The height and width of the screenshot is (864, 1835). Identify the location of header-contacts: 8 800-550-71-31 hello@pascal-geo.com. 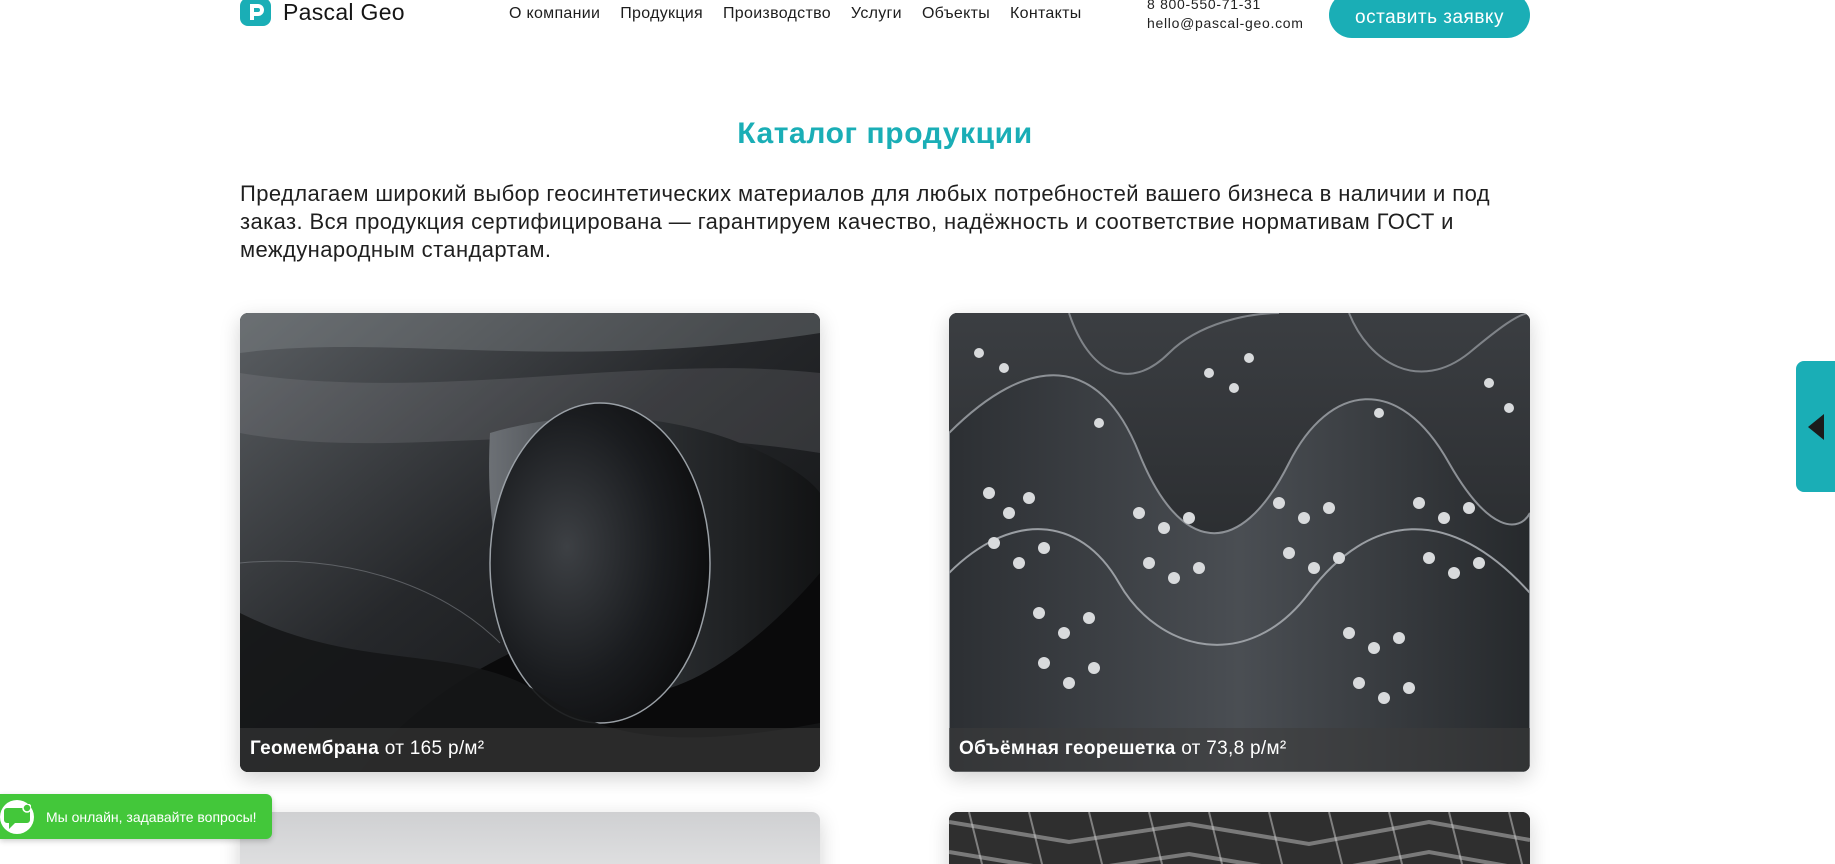
(1225, 16).